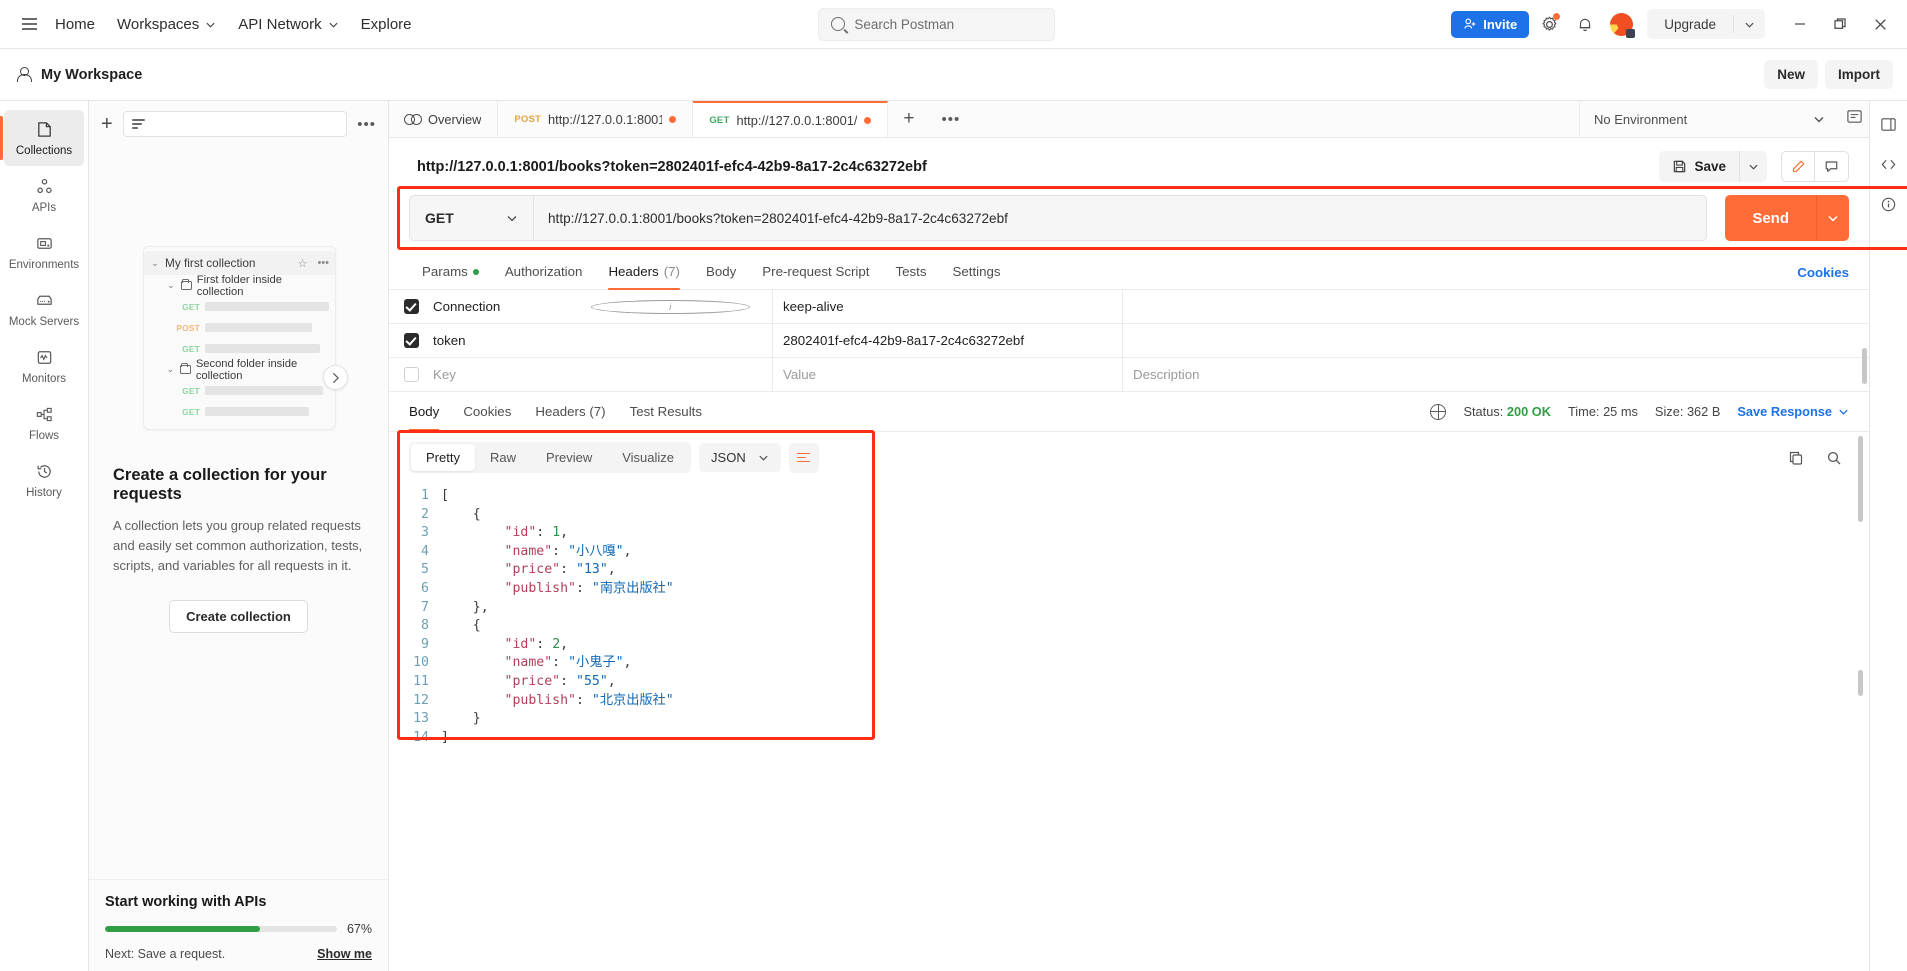 The height and width of the screenshot is (971, 1907). What do you see at coordinates (592, 570) in the screenshot?
I see `token-str: "13"` at bounding box center [592, 570].